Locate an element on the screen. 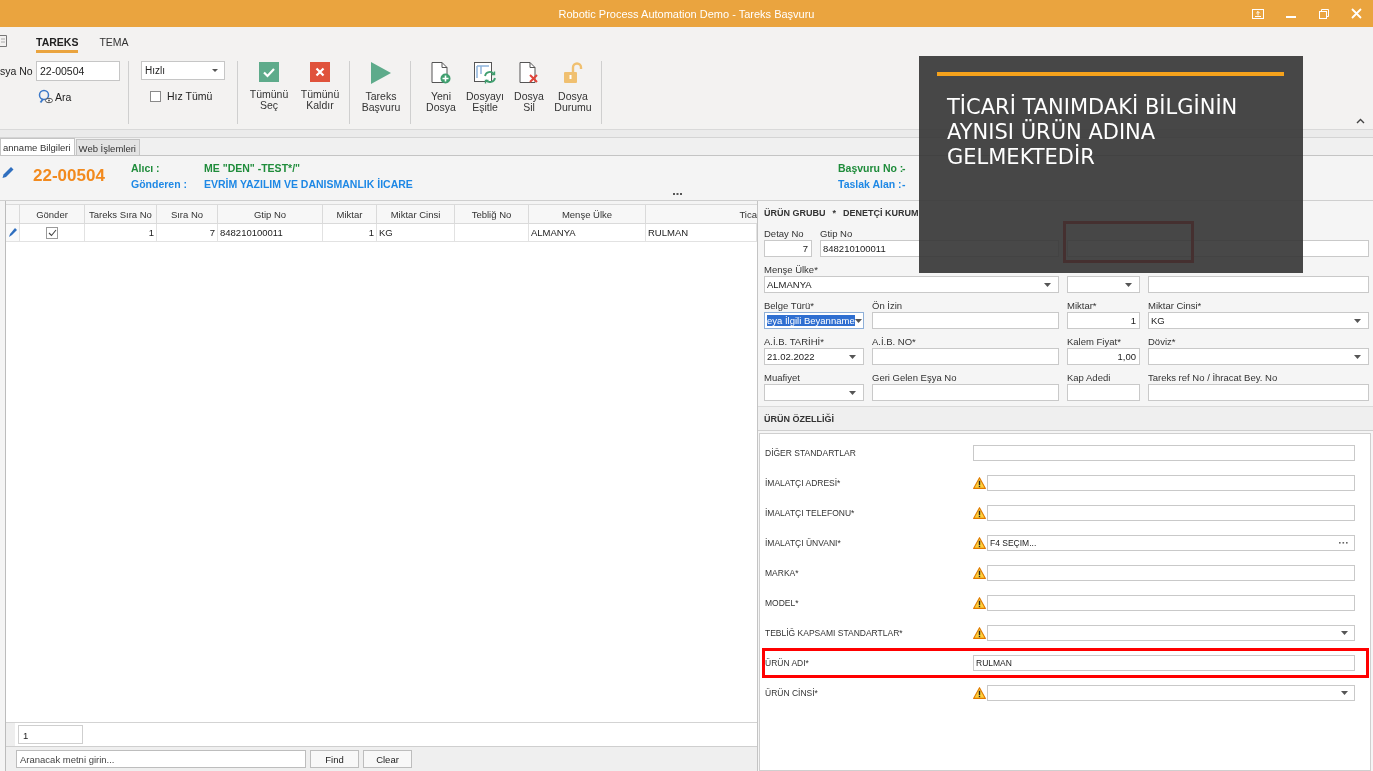 The width and height of the screenshot is (1373, 771). field-label: Tareks ref No / İhracat Bey. No is located at coordinates (1213, 377).